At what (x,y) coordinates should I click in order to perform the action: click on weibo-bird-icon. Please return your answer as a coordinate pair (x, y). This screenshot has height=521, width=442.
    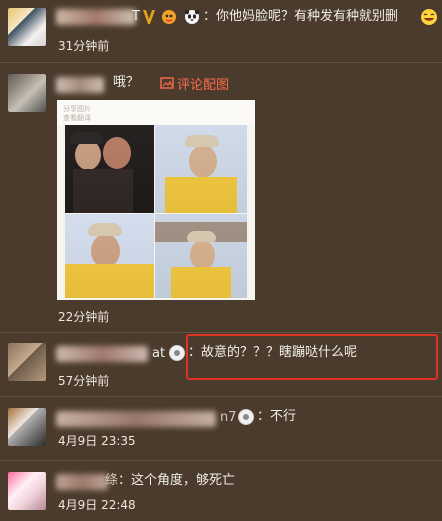
    Looking at the image, I should click on (169, 16).